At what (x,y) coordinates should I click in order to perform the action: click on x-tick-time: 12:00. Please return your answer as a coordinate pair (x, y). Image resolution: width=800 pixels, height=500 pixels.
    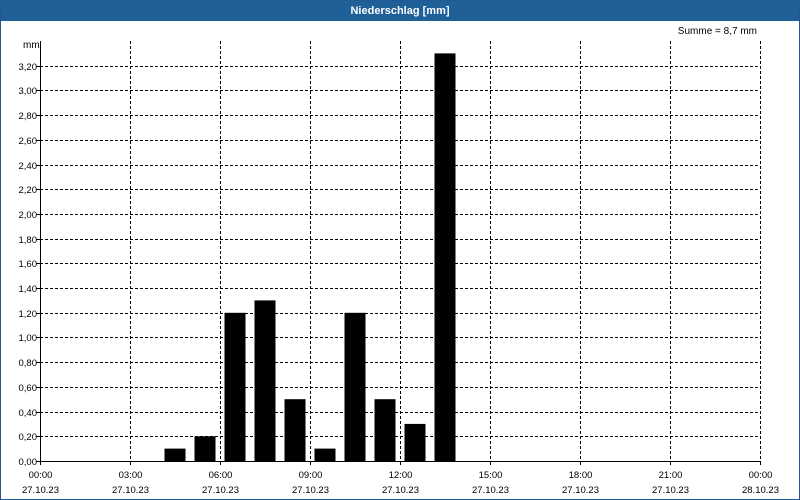
    Looking at the image, I should click on (401, 475).